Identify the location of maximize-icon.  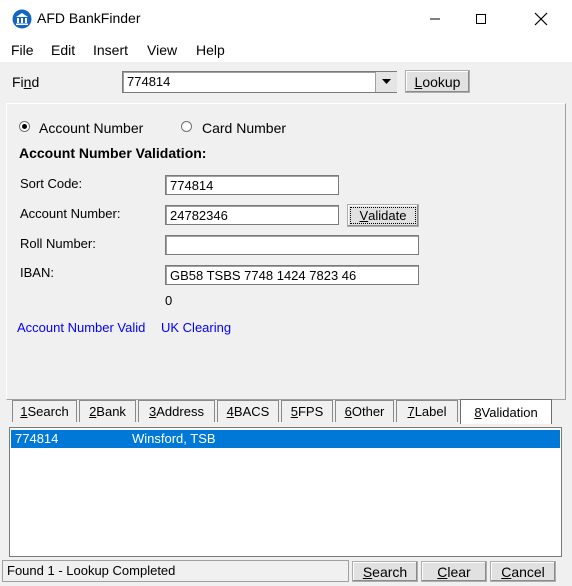
(481, 19).